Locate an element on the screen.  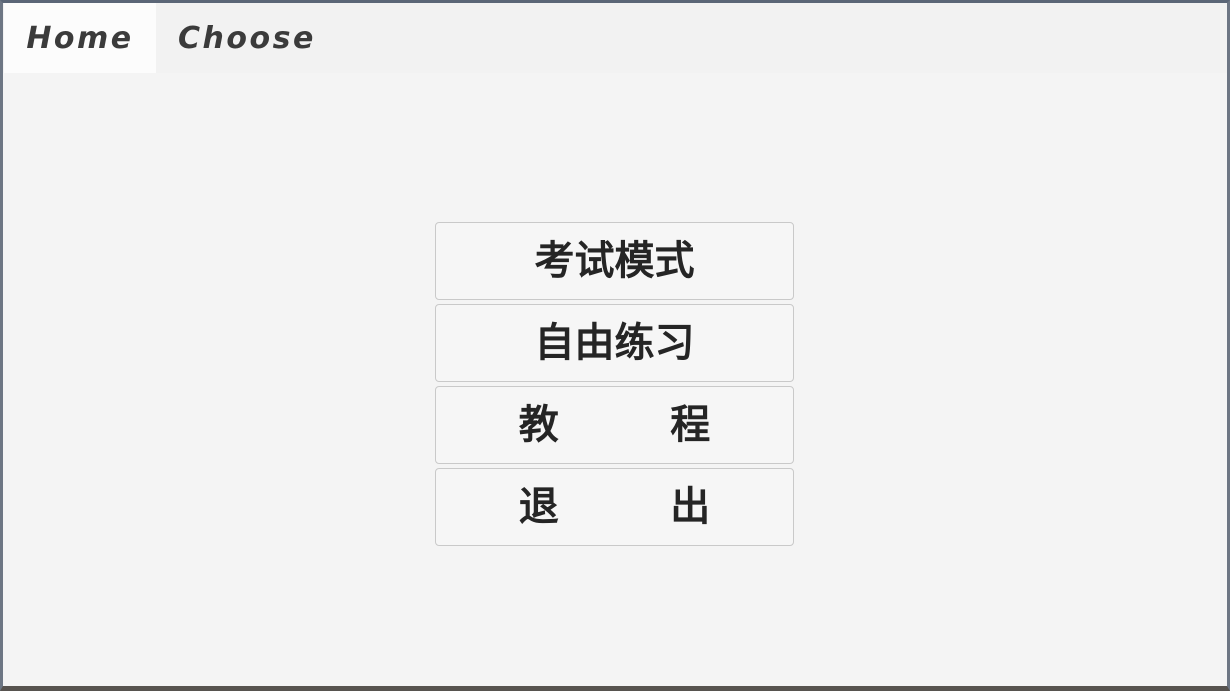
main-menu-panel: 考试模式 自由练习 教 程 退 出 is located at coordinates (614, 384).